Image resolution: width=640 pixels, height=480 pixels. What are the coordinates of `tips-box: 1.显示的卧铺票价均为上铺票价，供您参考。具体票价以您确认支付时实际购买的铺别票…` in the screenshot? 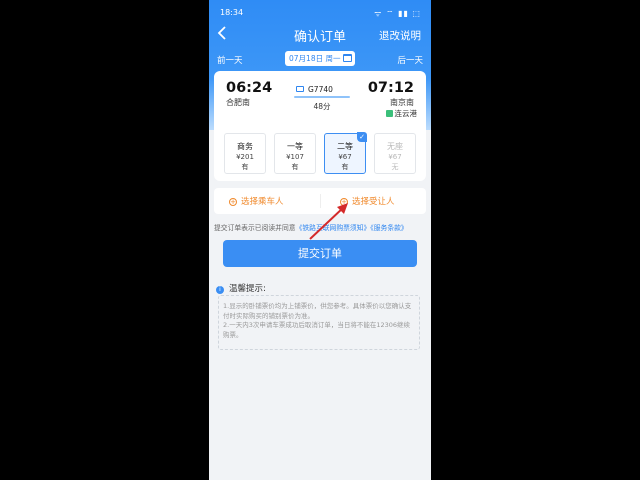 It's located at (319, 322).